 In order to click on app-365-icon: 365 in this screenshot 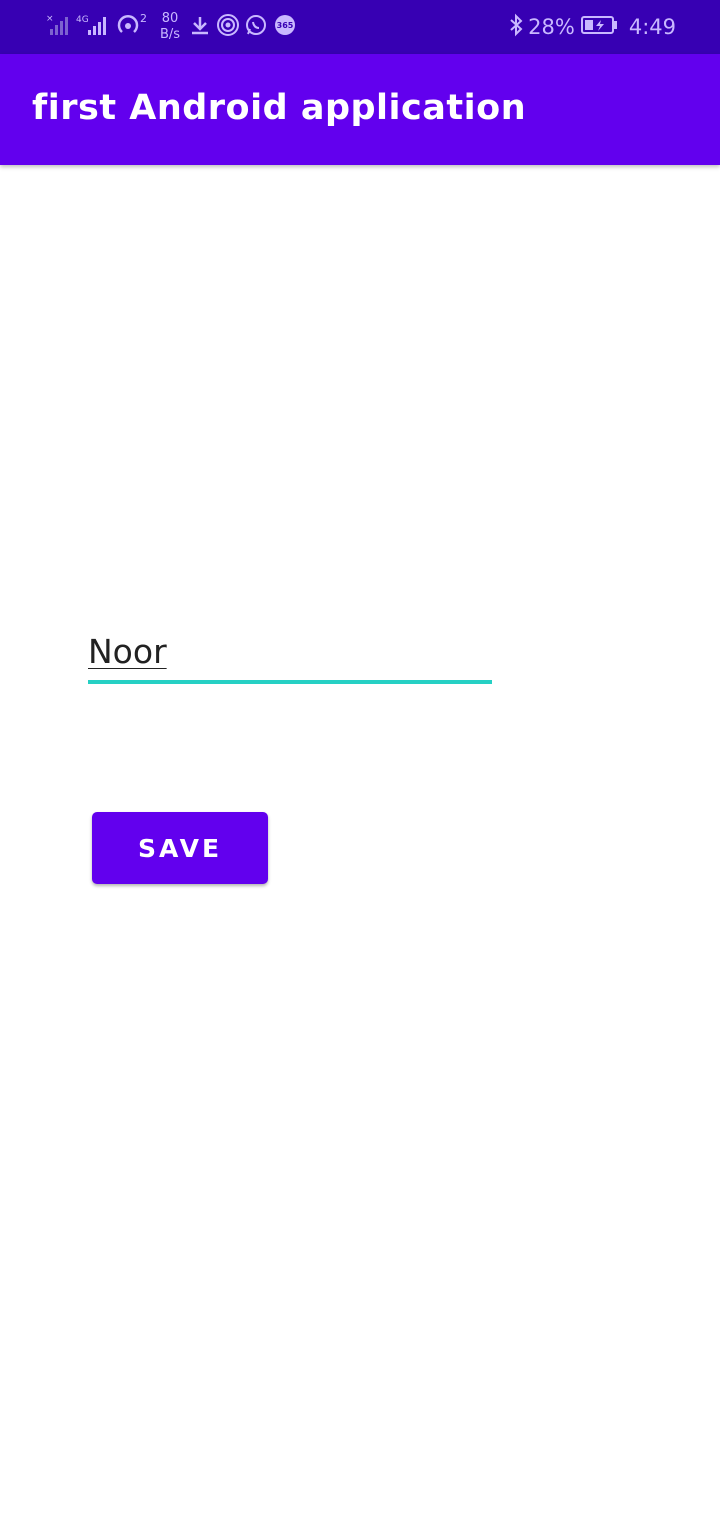, I will do `click(285, 27)`.